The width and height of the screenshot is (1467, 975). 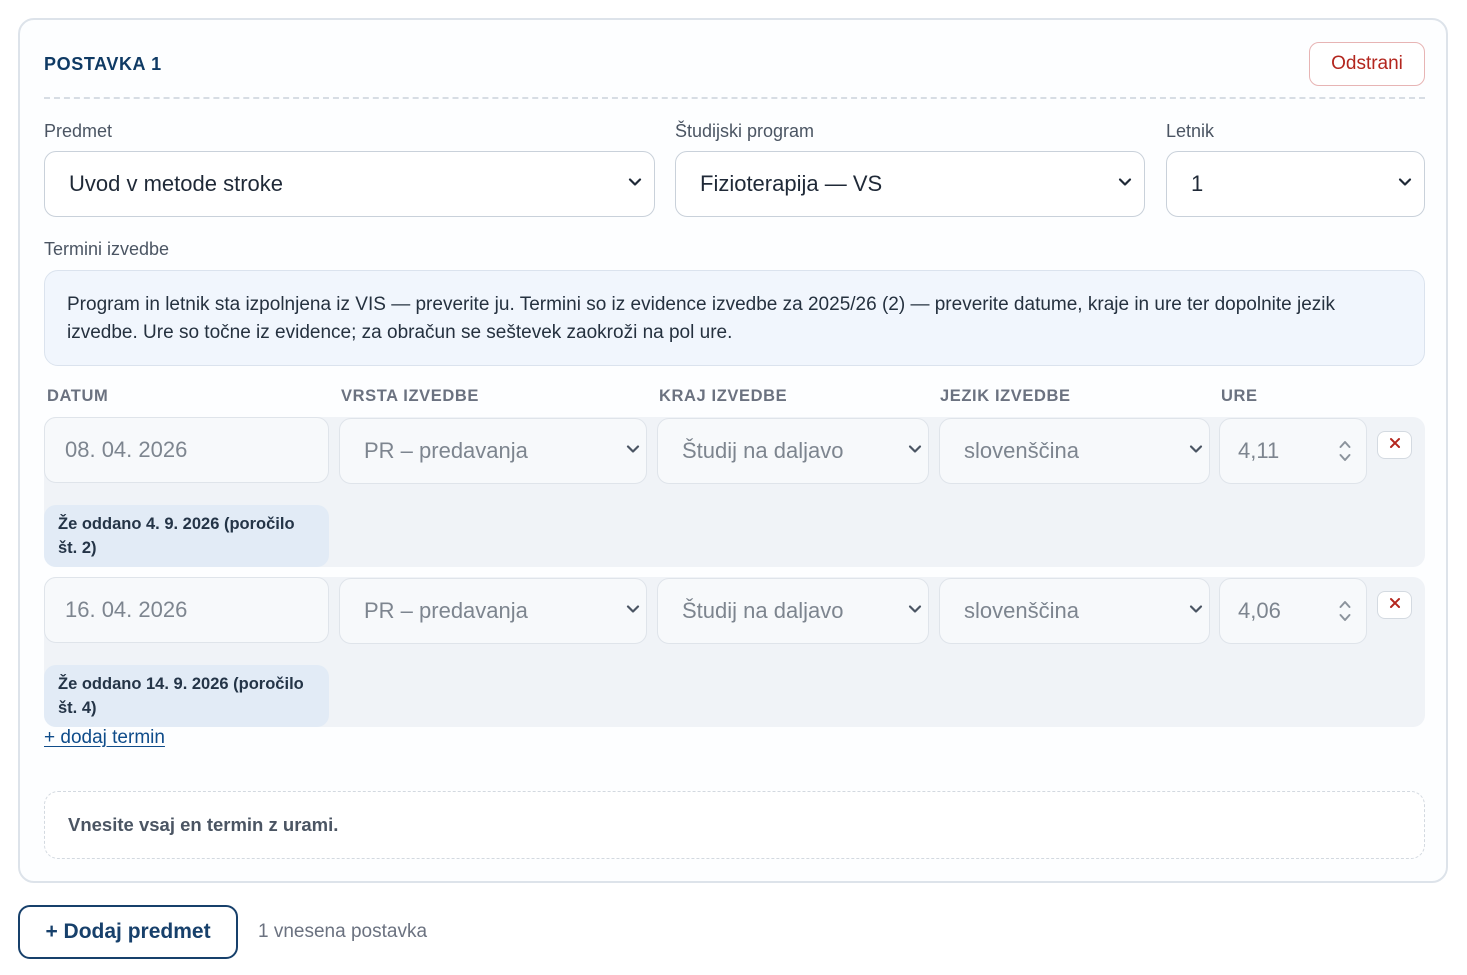 What do you see at coordinates (1239, 396) in the screenshot?
I see `column-header-hours: URE` at bounding box center [1239, 396].